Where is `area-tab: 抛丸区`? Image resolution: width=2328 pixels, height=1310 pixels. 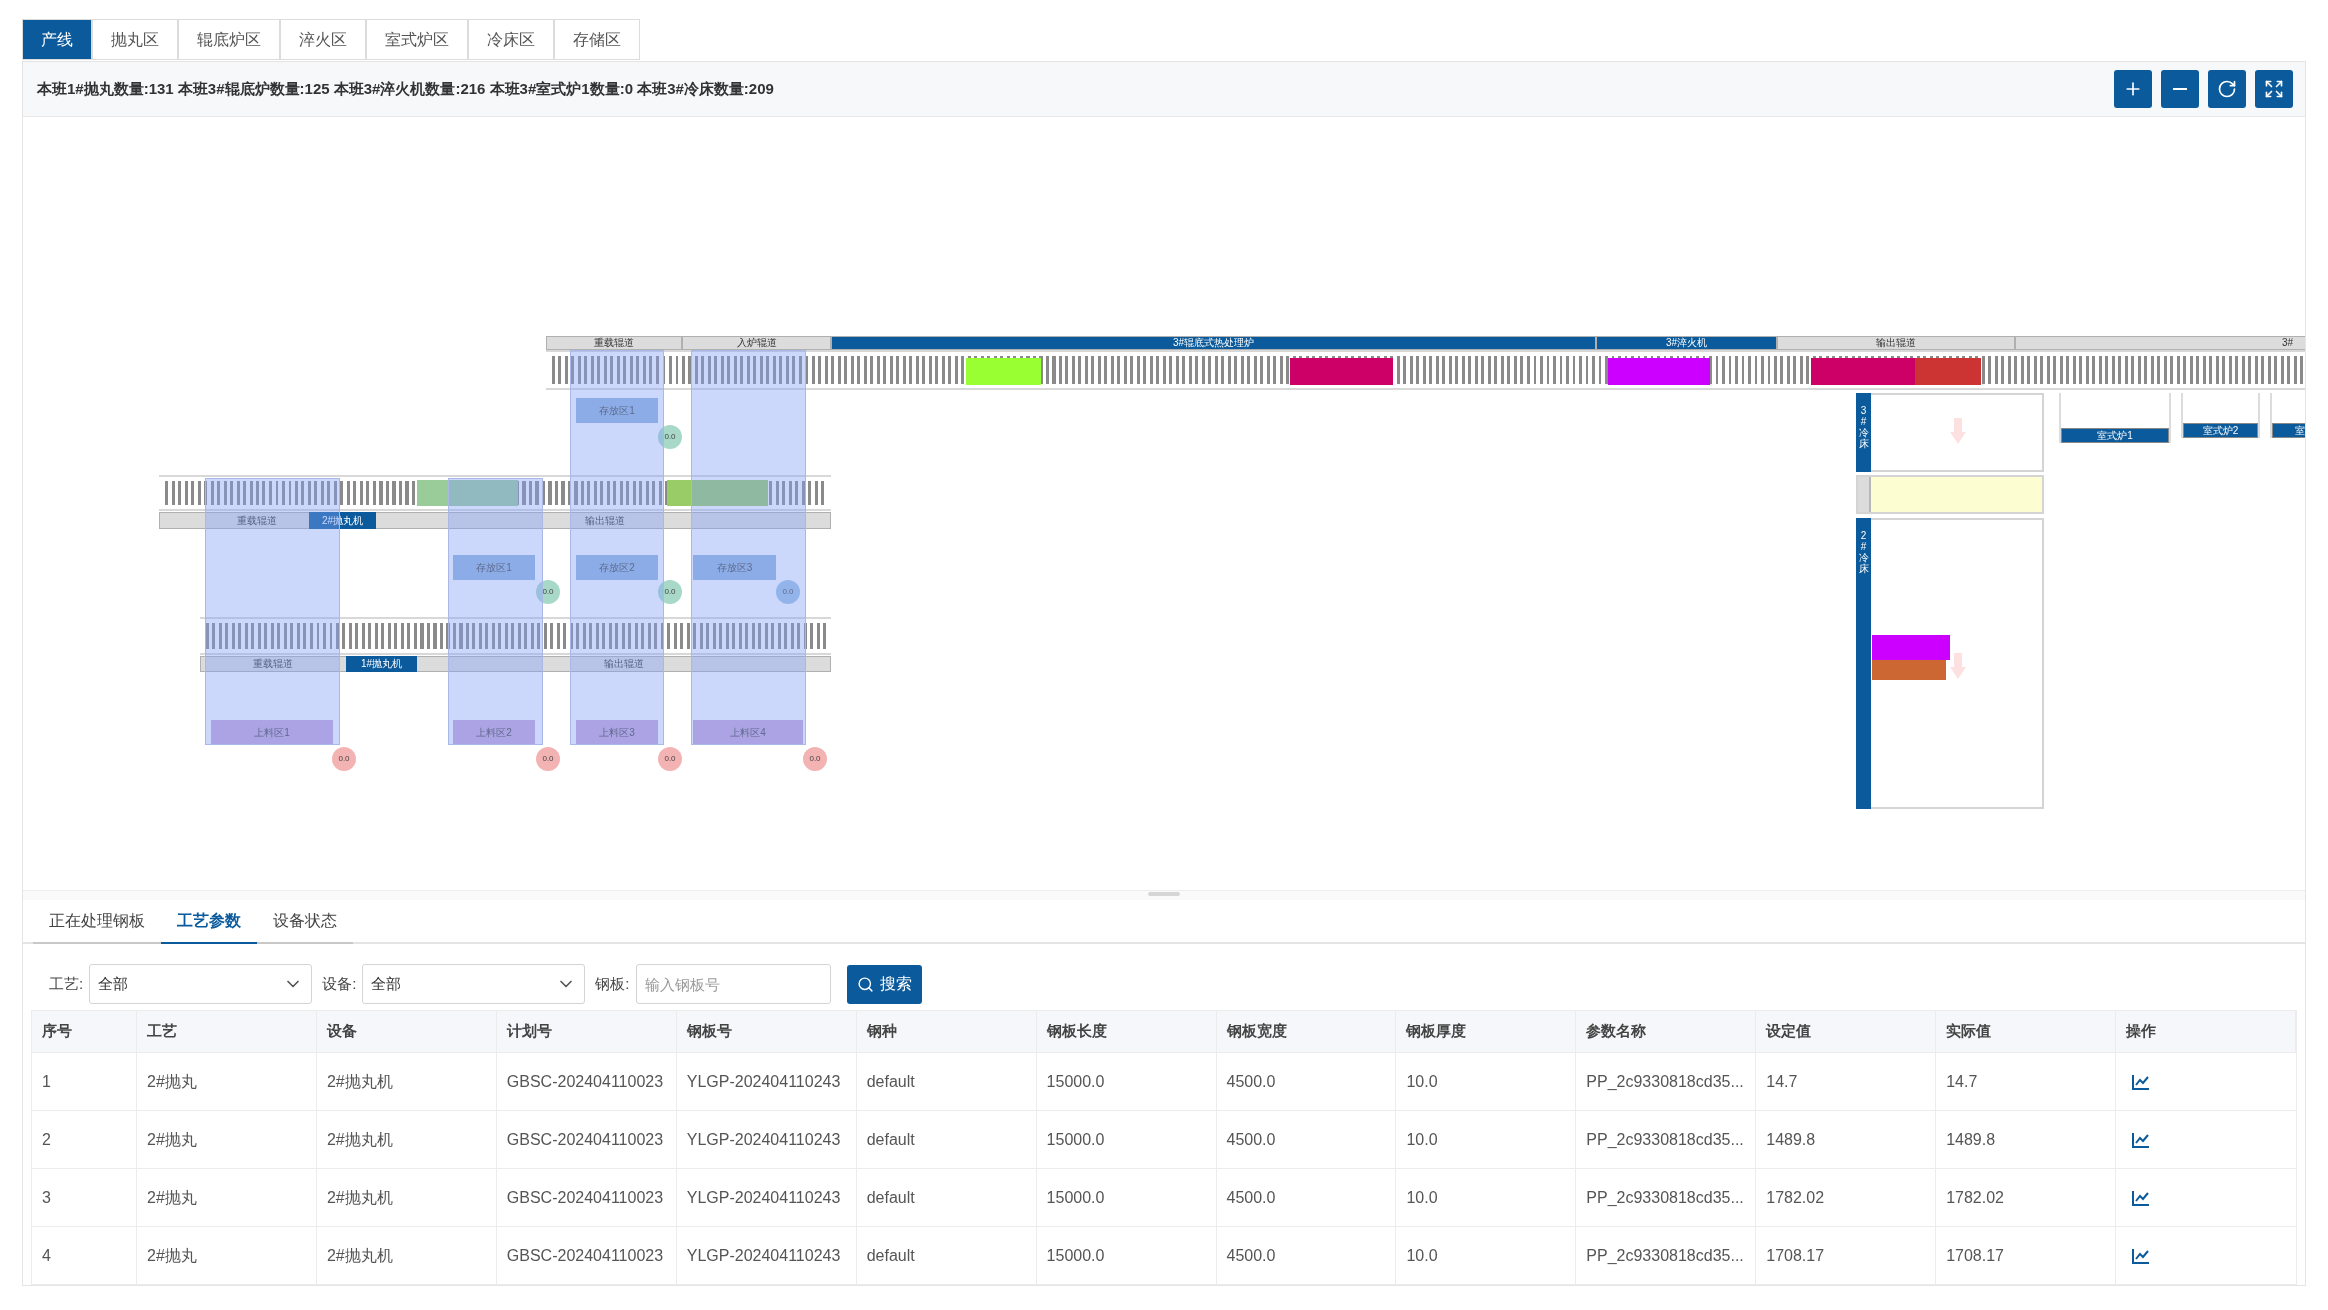 area-tab: 抛丸区 is located at coordinates (135, 39).